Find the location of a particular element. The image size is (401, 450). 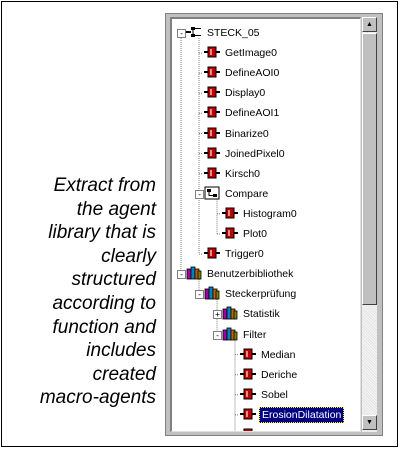

tree-item-label: STECK_05 is located at coordinates (233, 33).